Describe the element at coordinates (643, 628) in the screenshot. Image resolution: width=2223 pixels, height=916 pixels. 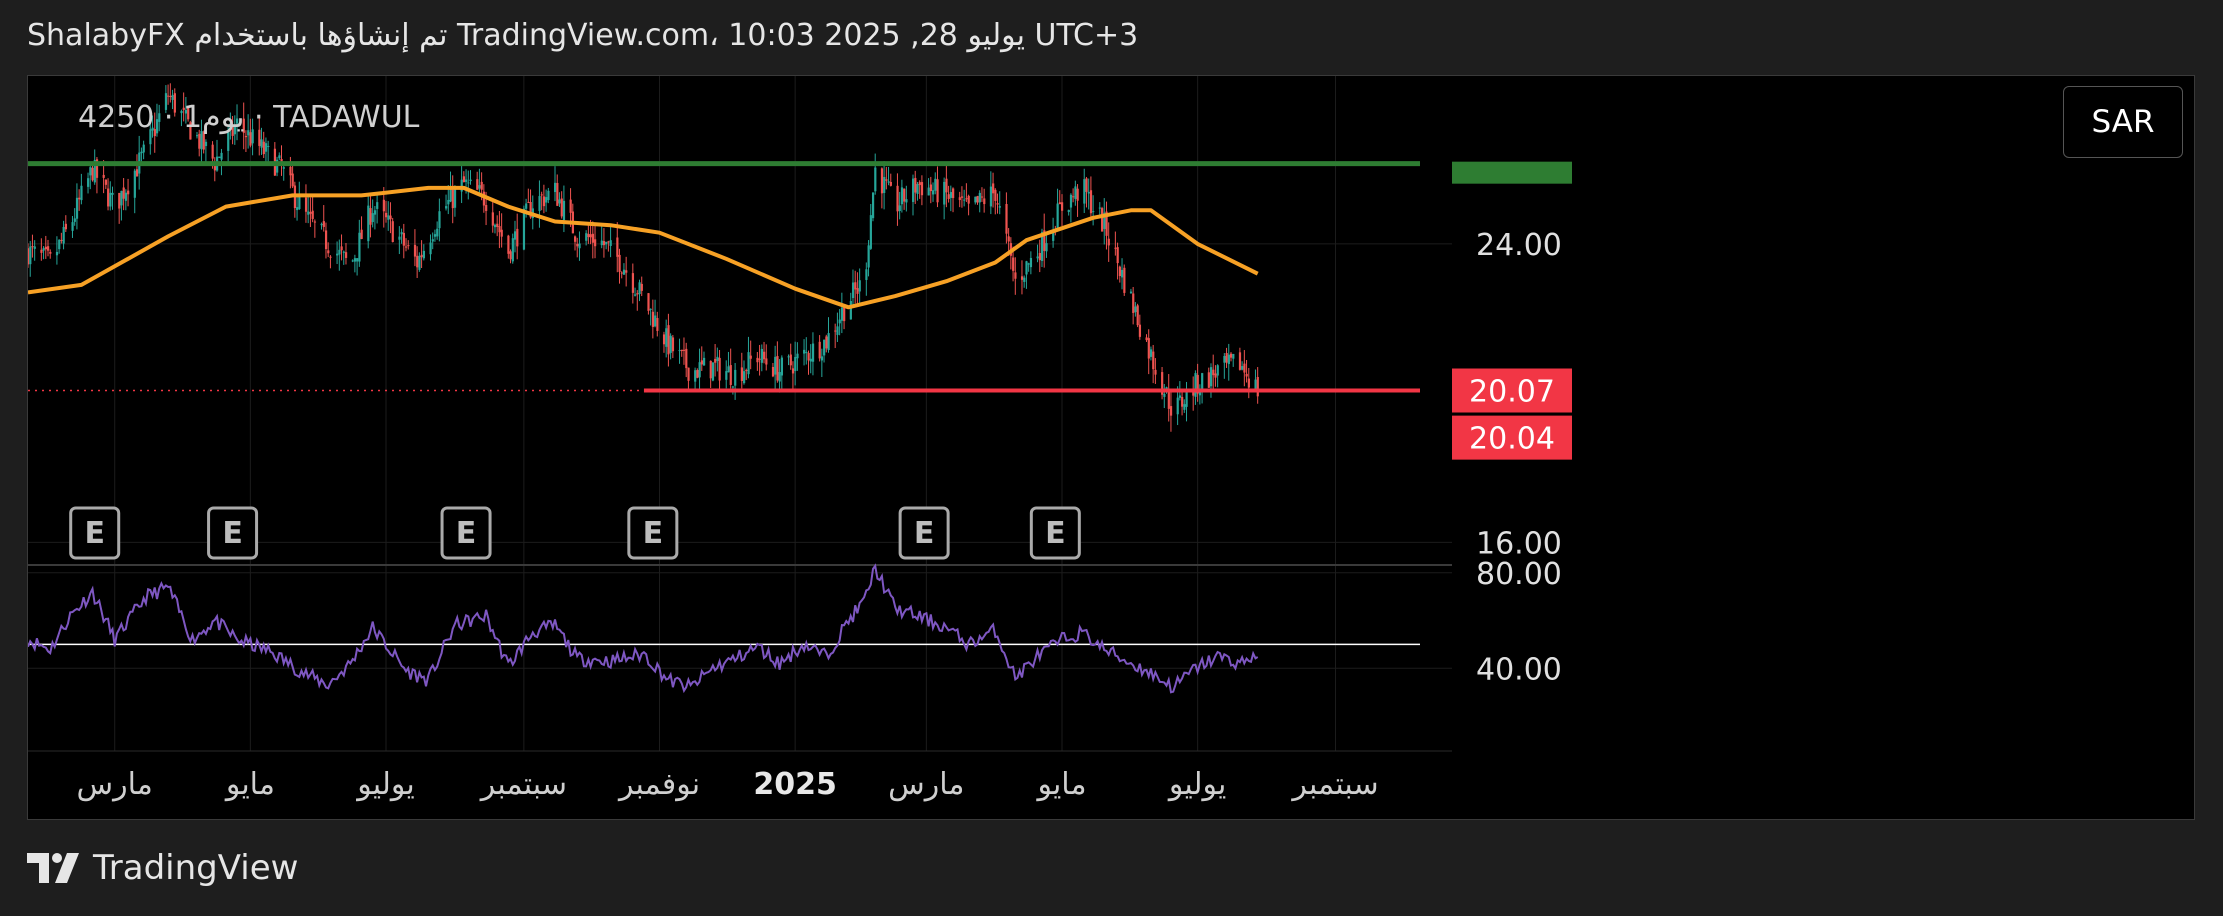
I see `rsi-line` at that location.